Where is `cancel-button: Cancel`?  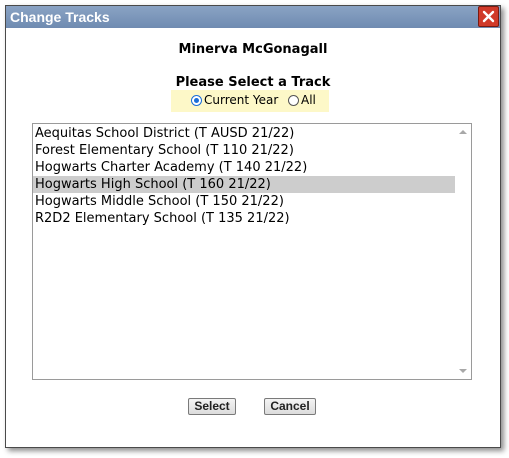
cancel-button: Cancel is located at coordinates (290, 406).